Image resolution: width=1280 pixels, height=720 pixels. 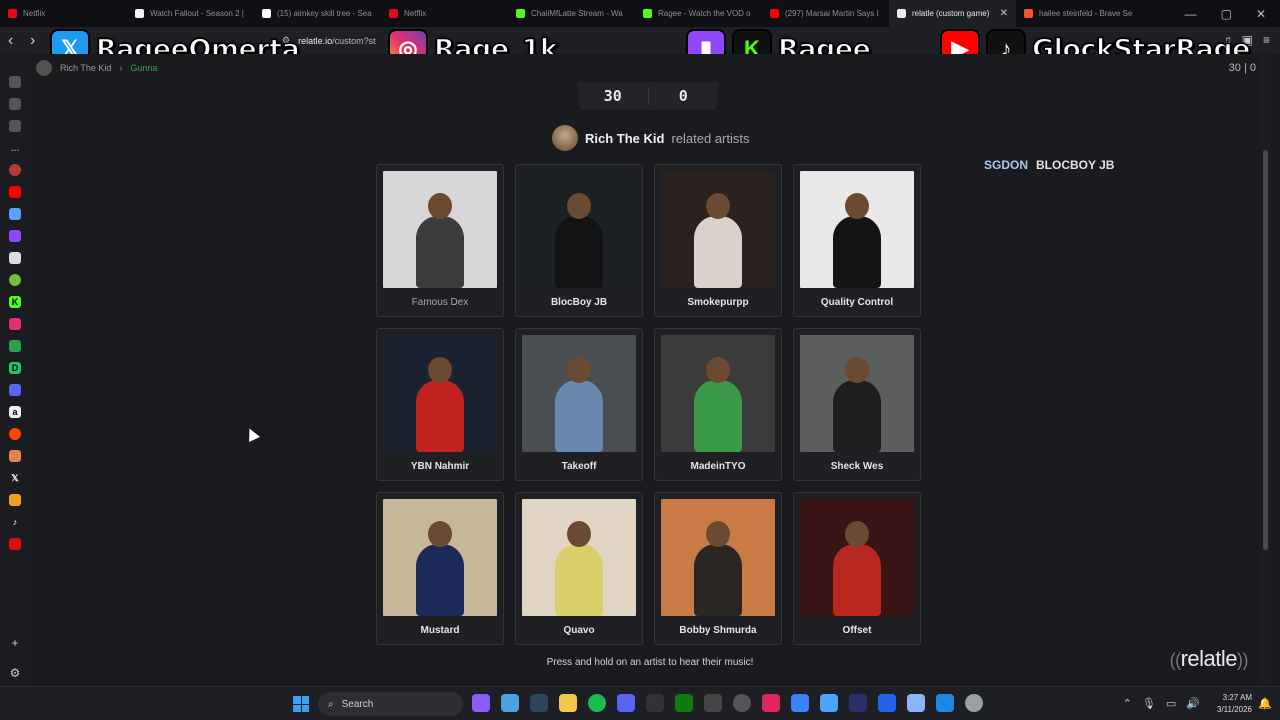 I want to click on start-button, so click(x=301, y=704).